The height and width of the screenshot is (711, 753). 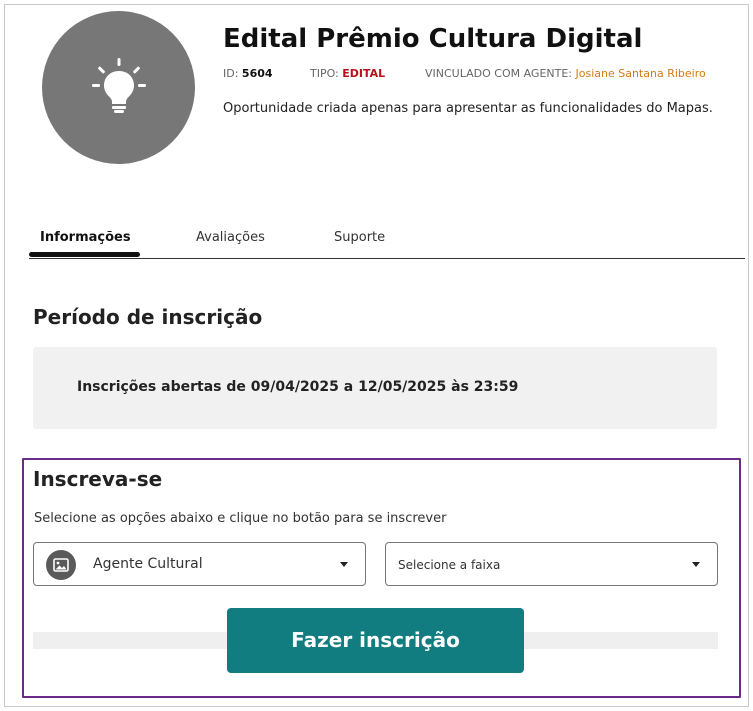 What do you see at coordinates (231, 73) in the screenshot?
I see `id-label: ID:` at bounding box center [231, 73].